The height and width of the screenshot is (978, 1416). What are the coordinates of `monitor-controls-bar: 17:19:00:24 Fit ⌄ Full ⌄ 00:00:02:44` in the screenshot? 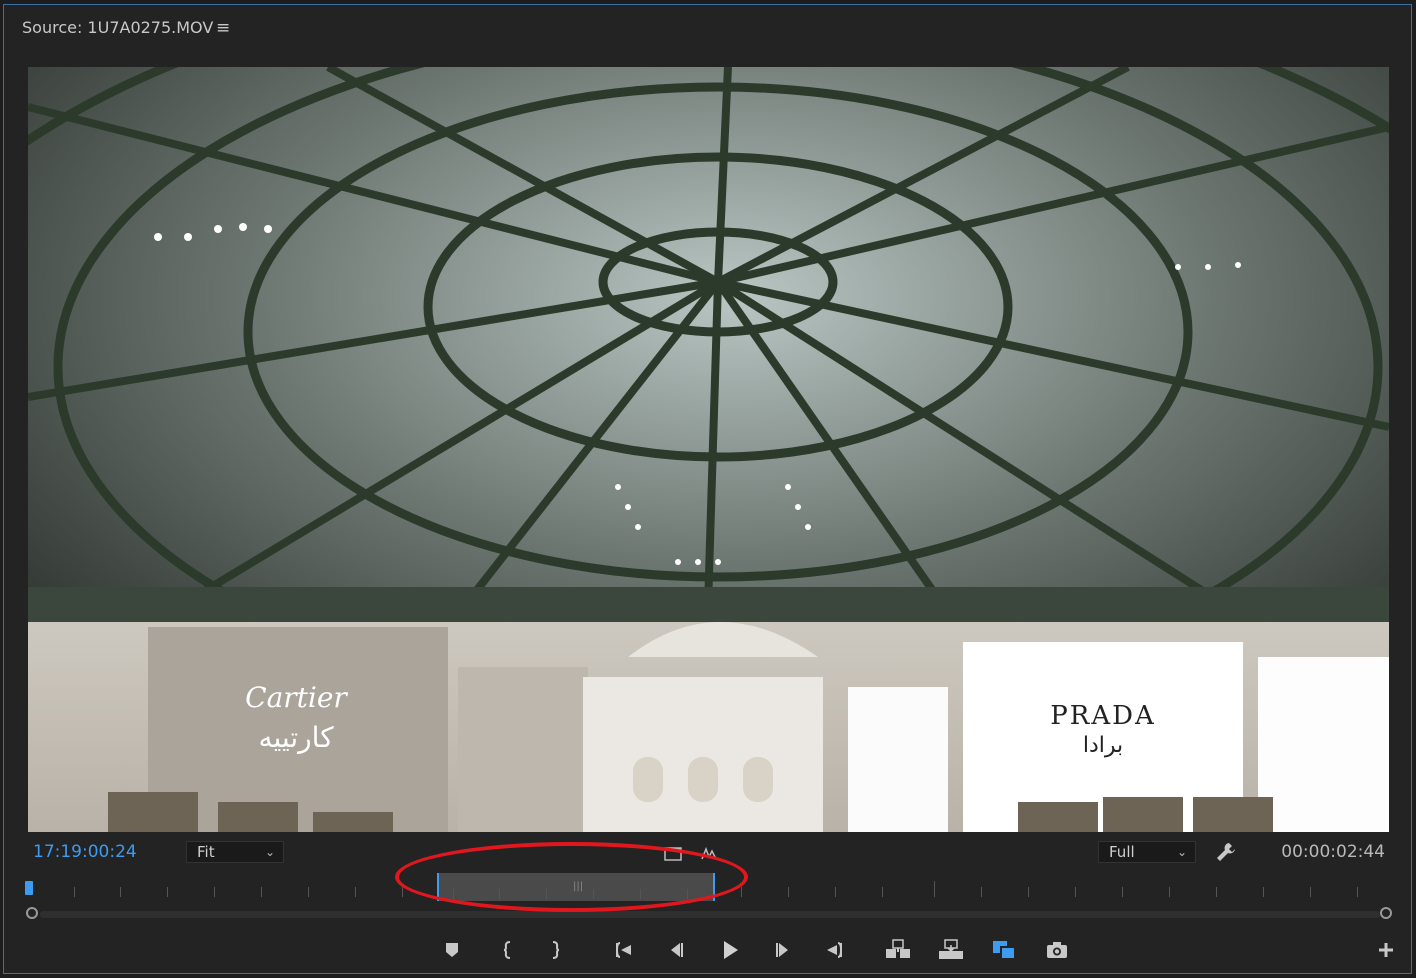 It's located at (707, 852).